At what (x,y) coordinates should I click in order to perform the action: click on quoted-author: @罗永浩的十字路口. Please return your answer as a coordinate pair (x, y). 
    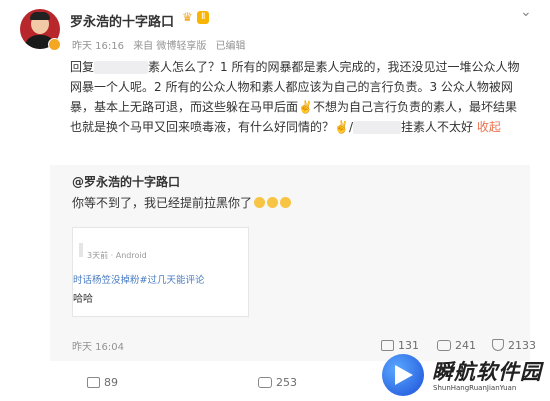
    Looking at the image, I should click on (126, 181).